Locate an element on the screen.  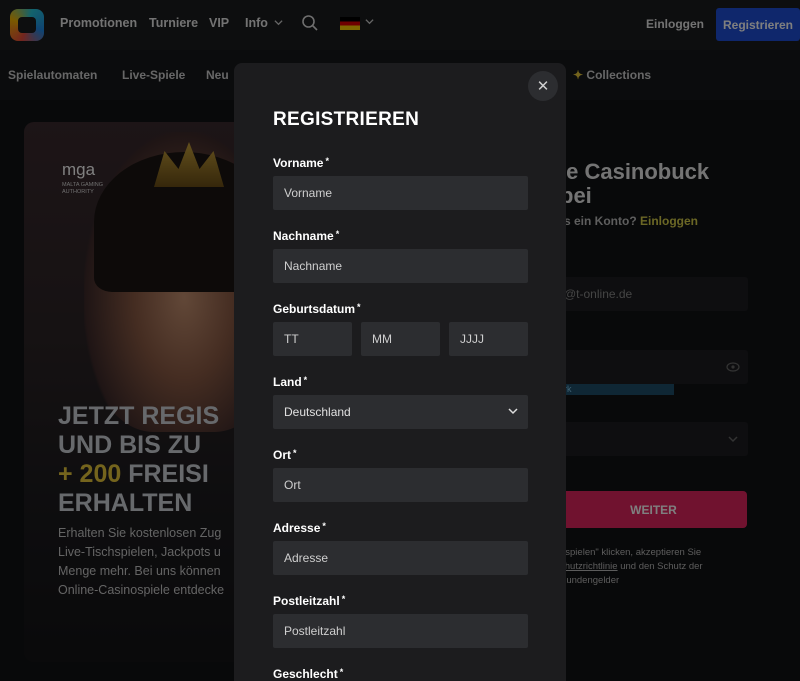
geburtsdatum-label-text: Geburtsdatum is located at coordinates (314, 309).